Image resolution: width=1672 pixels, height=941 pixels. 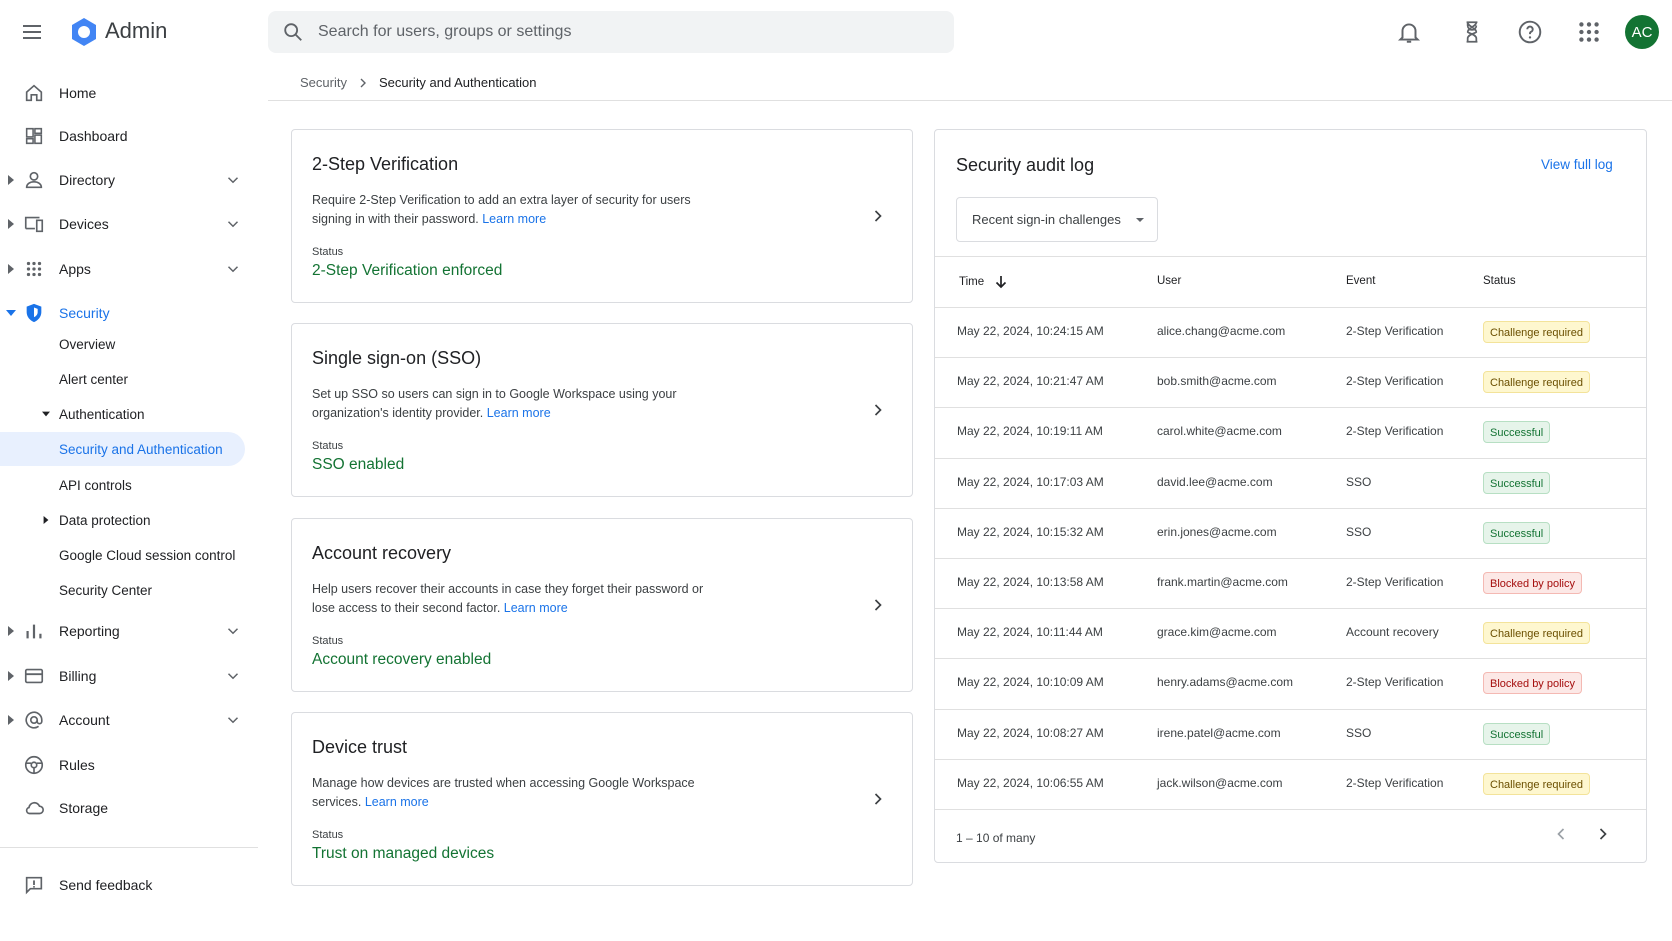 What do you see at coordinates (129, 269) in the screenshot?
I see `sidebar-item-apps: Apps` at bounding box center [129, 269].